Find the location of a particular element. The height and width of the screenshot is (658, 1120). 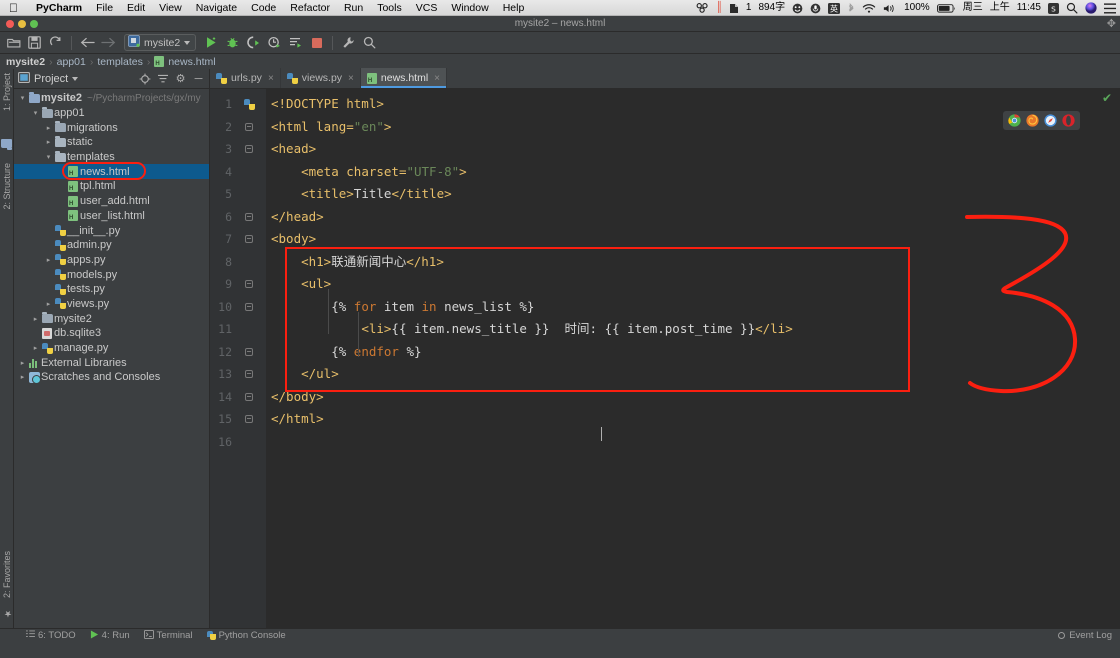

code-line: <body> is located at coordinates (693, 239).